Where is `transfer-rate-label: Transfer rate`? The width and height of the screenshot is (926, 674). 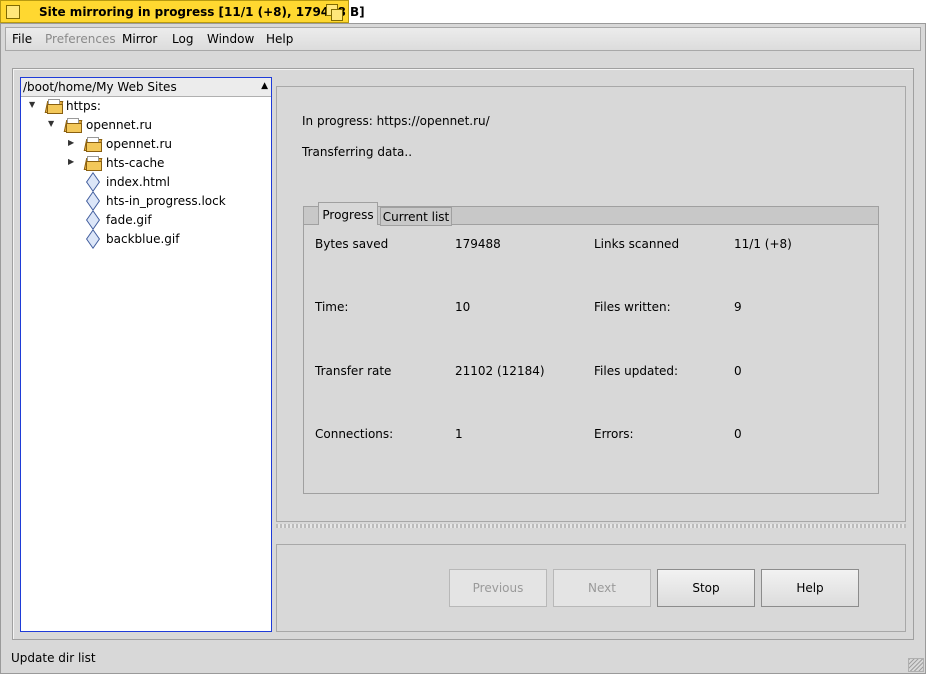
transfer-rate-label: Transfer rate is located at coordinates (353, 371).